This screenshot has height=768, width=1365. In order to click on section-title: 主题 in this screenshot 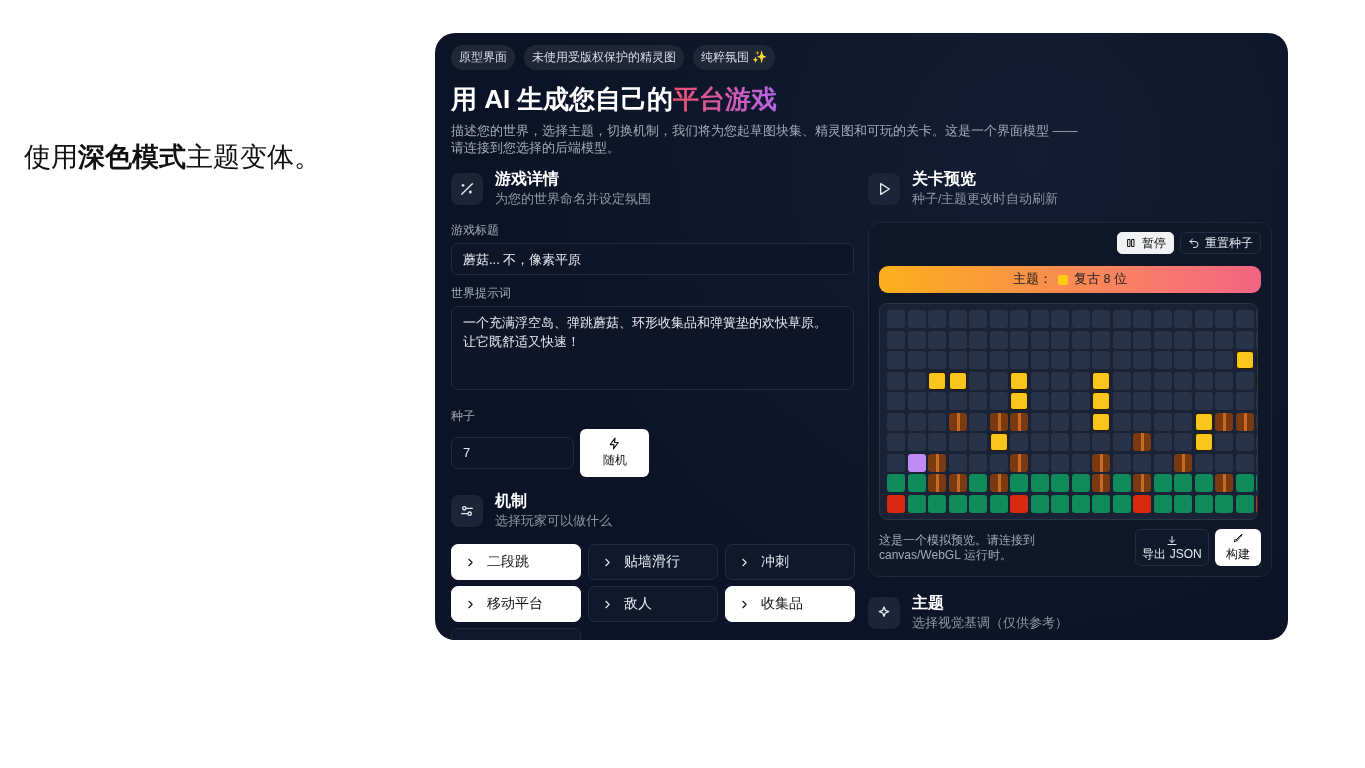, I will do `click(928, 603)`.